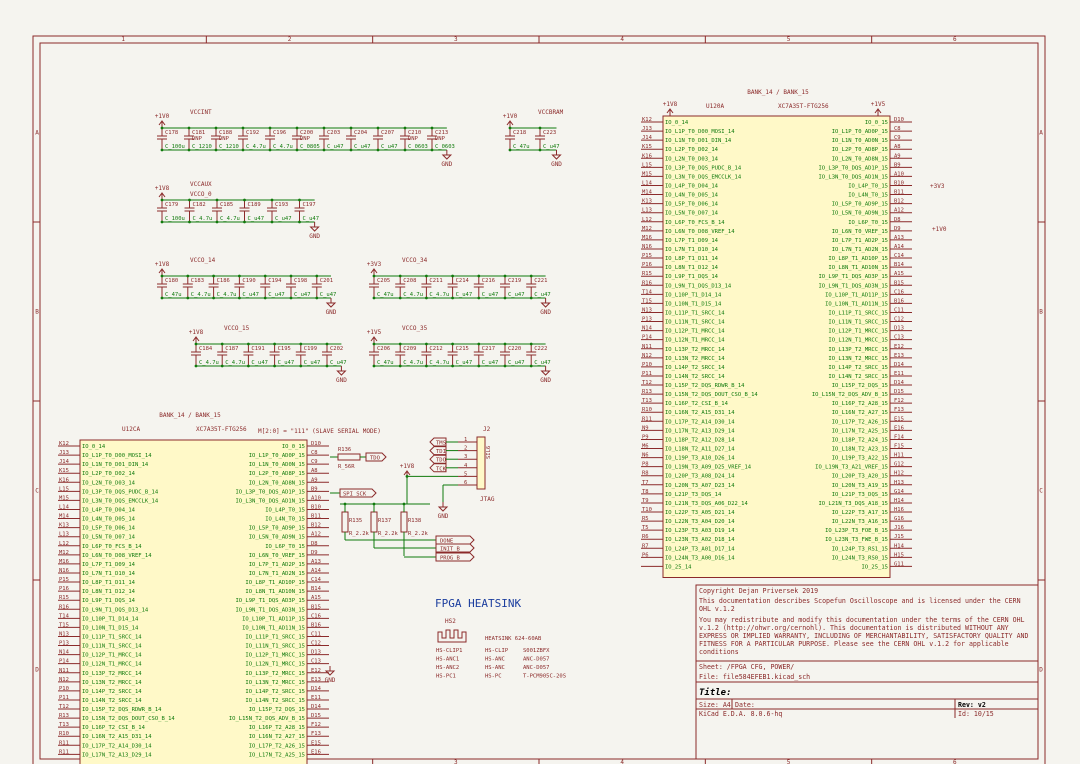 The height and width of the screenshot is (764, 1080). I want to click on pin-number: D13, so click(899, 329).